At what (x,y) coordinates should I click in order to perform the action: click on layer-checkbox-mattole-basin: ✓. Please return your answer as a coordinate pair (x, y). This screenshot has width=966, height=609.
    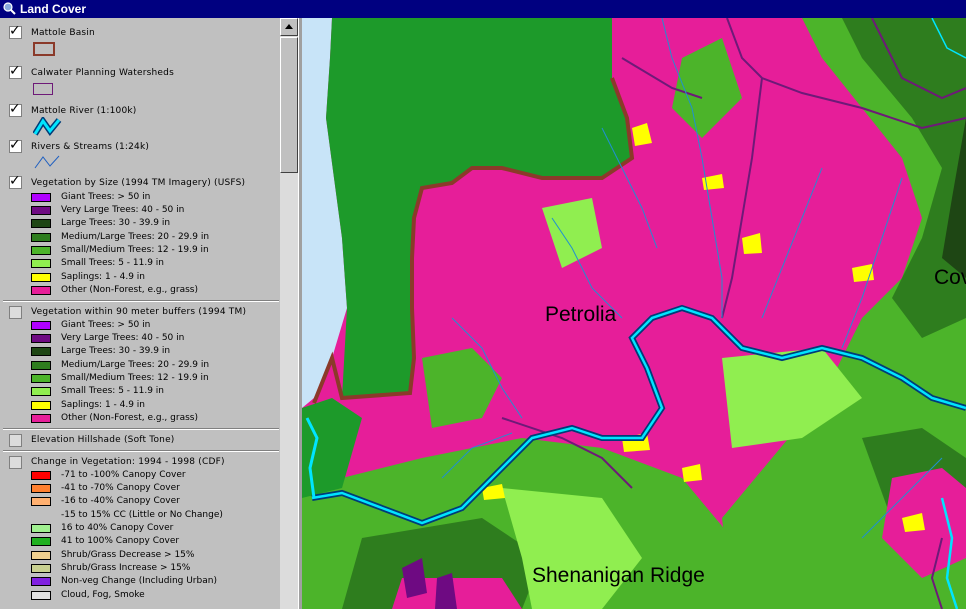
    Looking at the image, I should click on (15, 31).